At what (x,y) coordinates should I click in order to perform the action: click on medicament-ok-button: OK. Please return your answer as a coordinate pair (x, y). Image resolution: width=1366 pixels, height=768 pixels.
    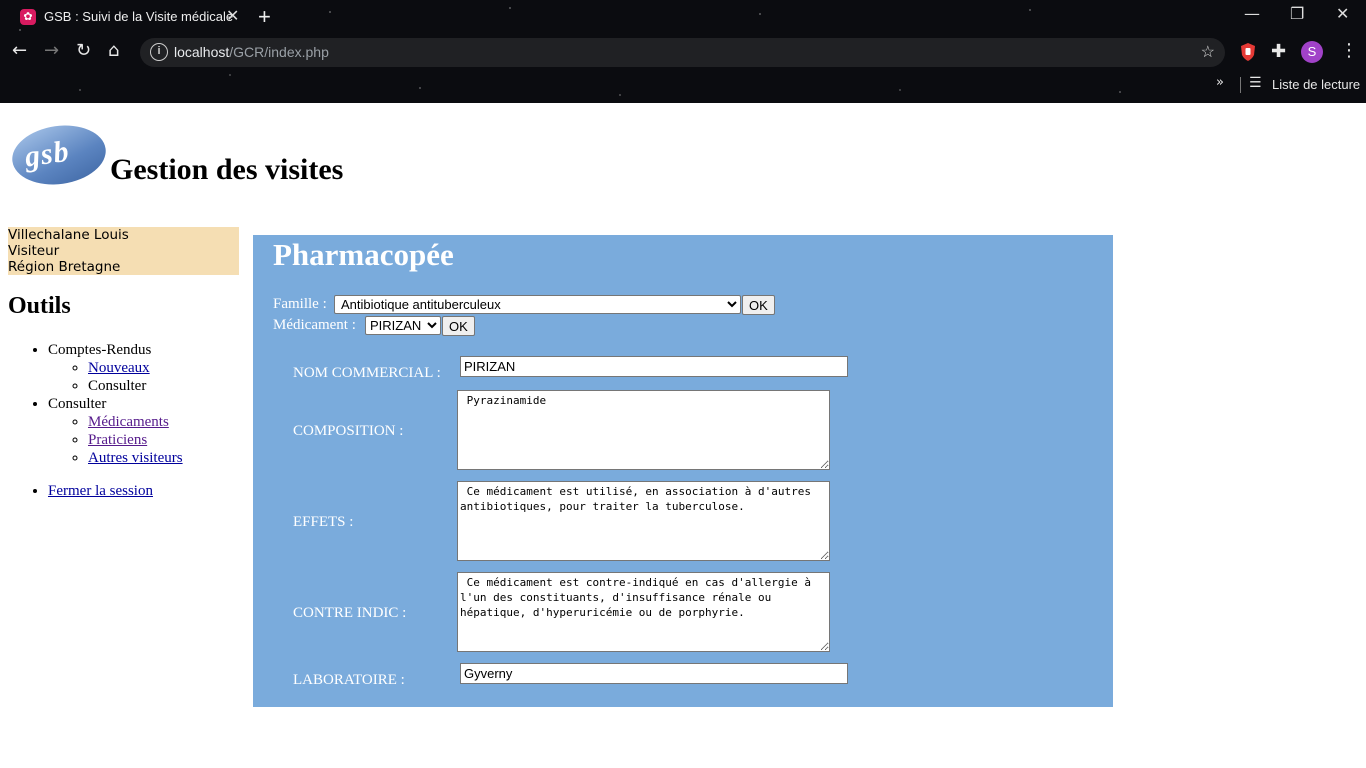
    Looking at the image, I should click on (458, 326).